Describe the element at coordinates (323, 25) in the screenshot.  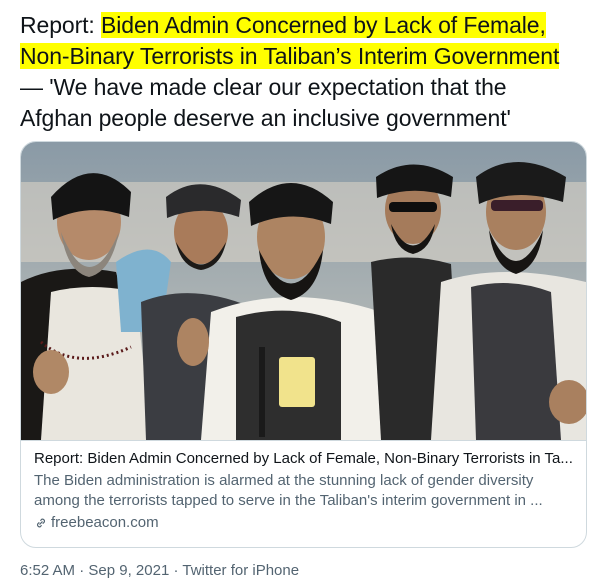
I see `highlighted-headline-part-1: Biden Admin Concerned by Lack of Female,` at that location.